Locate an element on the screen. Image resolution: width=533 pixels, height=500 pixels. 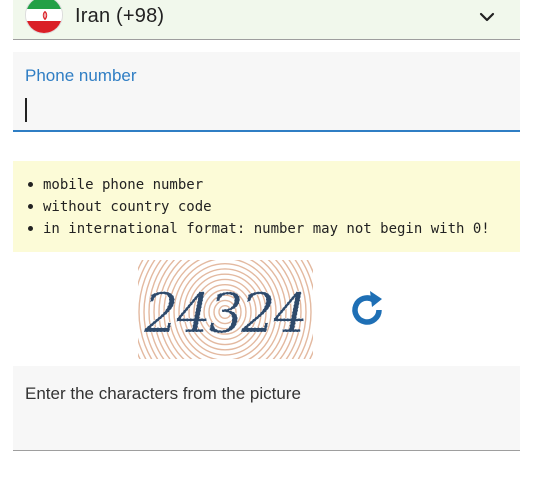
hint-item: without country code is located at coordinates (257, 209).